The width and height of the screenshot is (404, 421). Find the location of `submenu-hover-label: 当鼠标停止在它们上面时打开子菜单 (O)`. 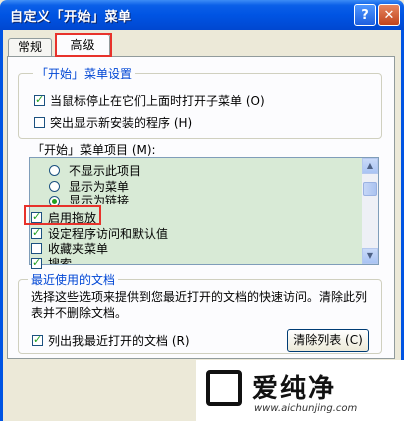

submenu-hover-label: 当鼠标停止在它们上面时打开子菜单 (O) is located at coordinates (157, 101).